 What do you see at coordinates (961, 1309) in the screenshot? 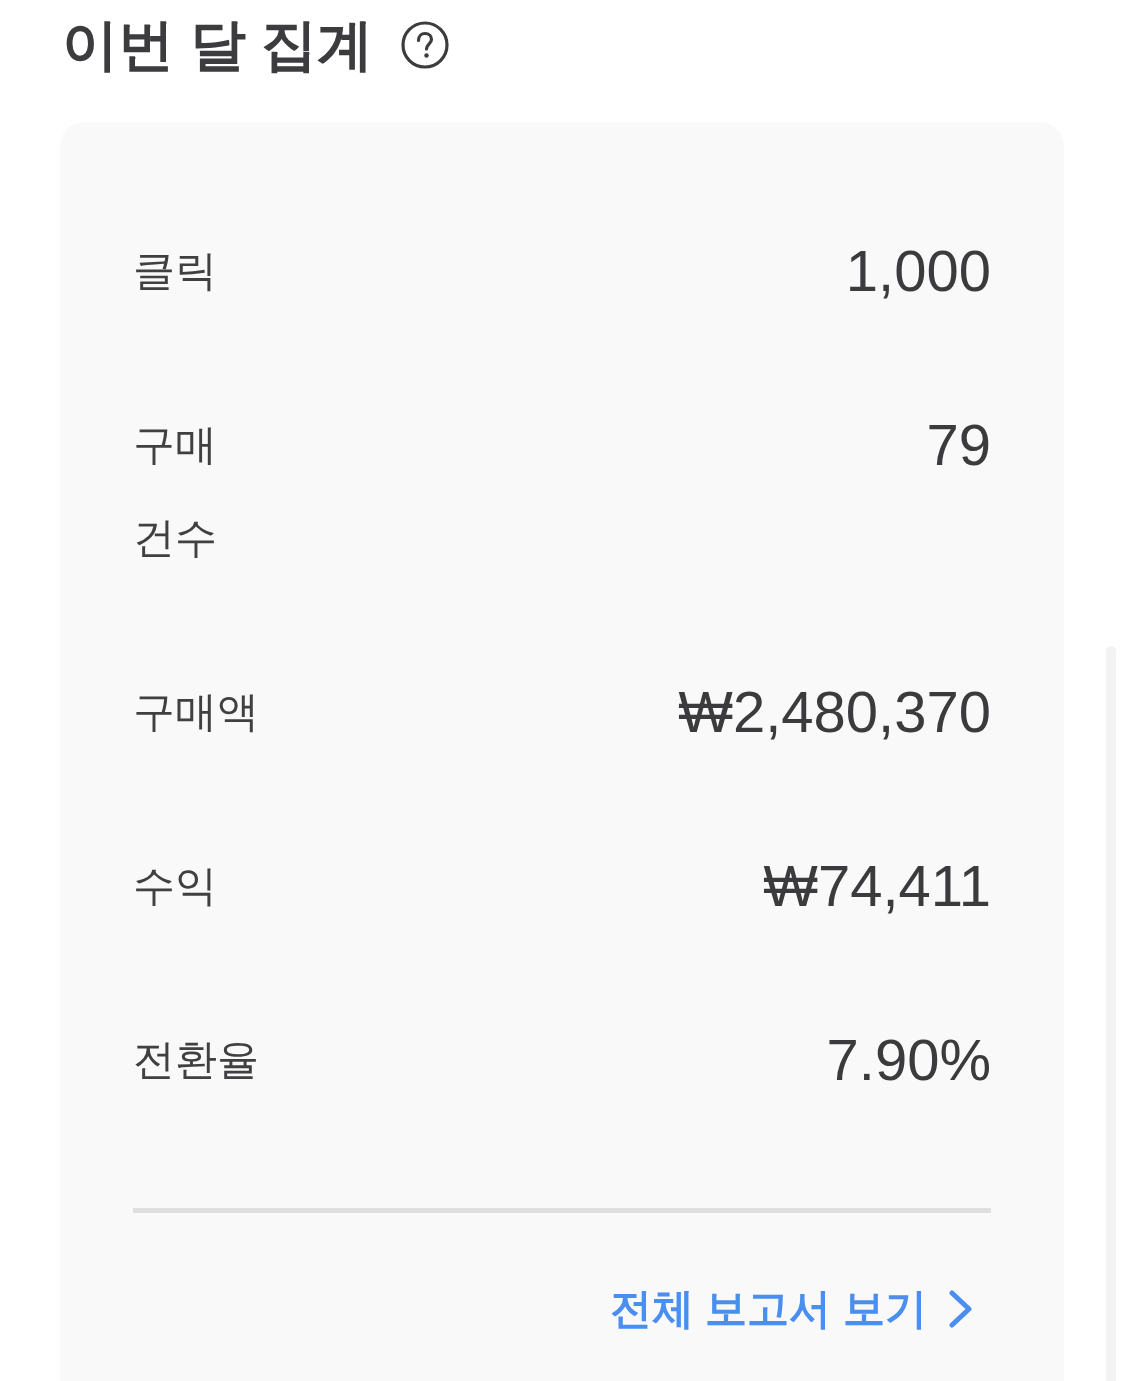
I see `chevron-right-icon` at bounding box center [961, 1309].